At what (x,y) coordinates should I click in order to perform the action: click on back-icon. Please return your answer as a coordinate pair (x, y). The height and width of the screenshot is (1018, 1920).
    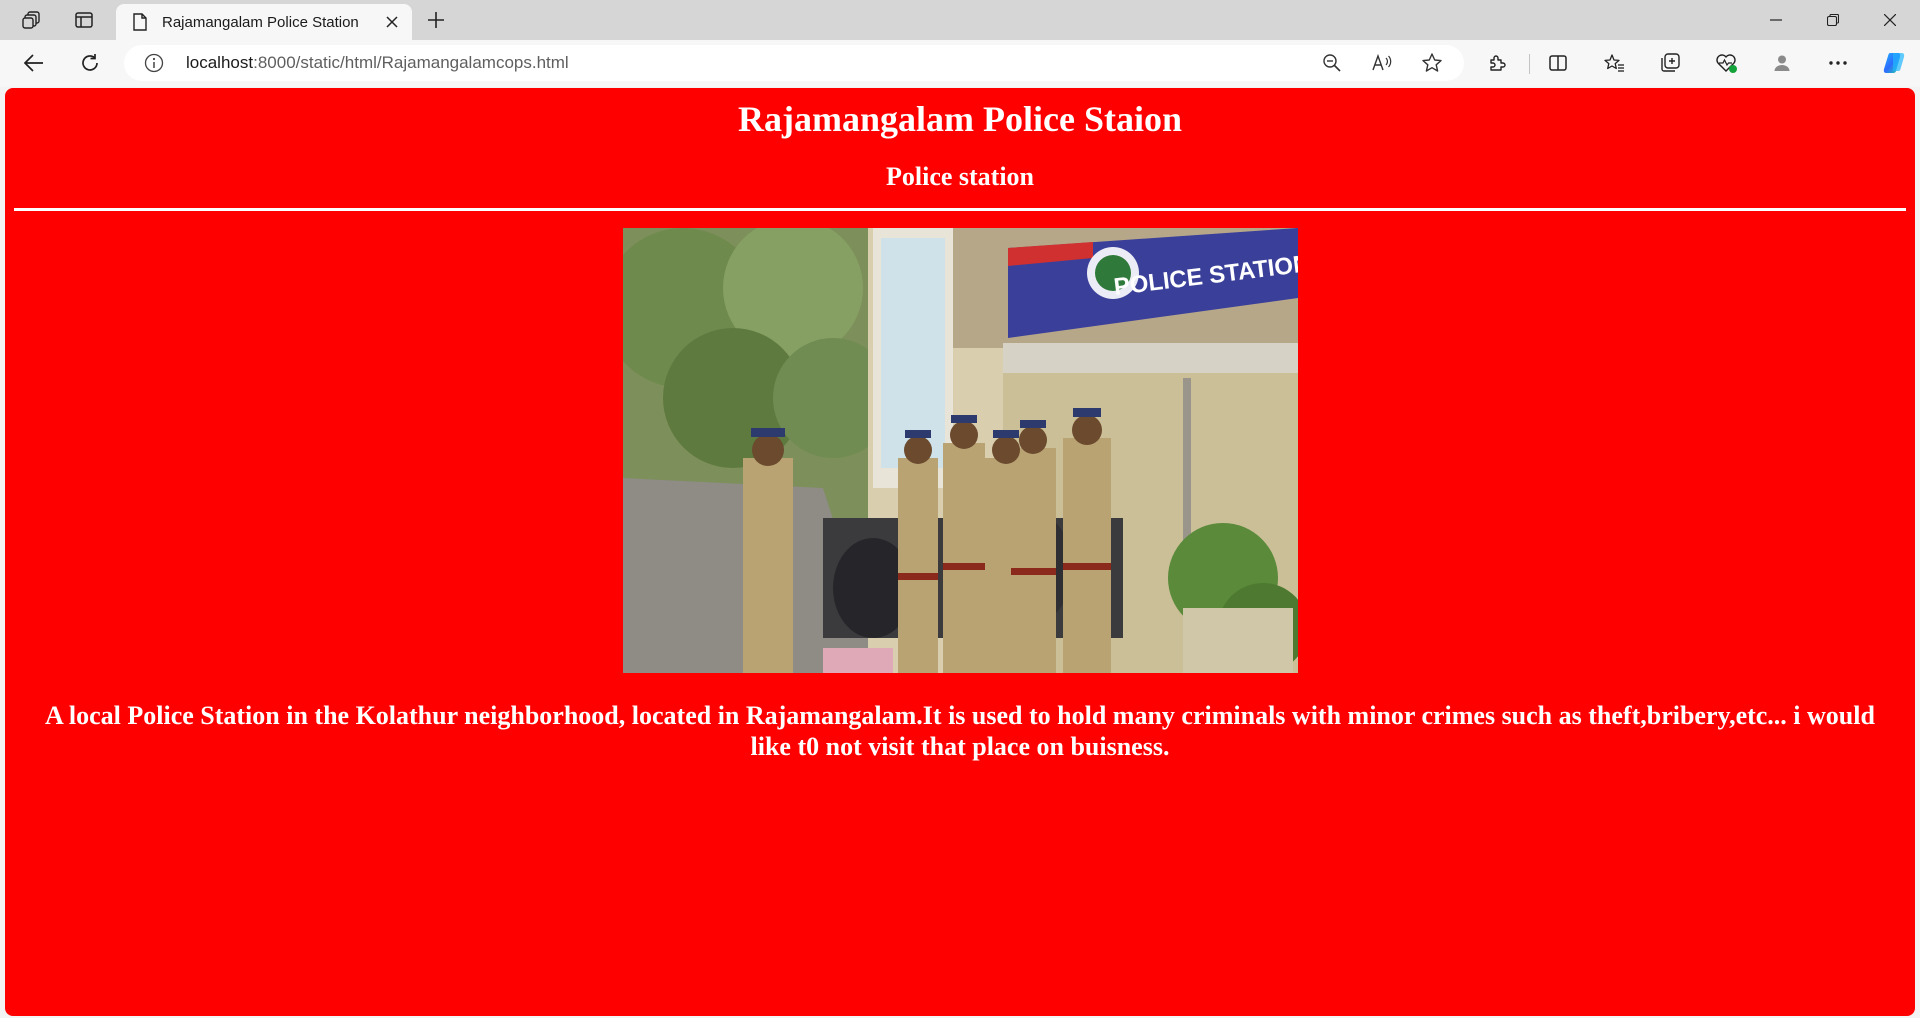
    Looking at the image, I should click on (34, 63).